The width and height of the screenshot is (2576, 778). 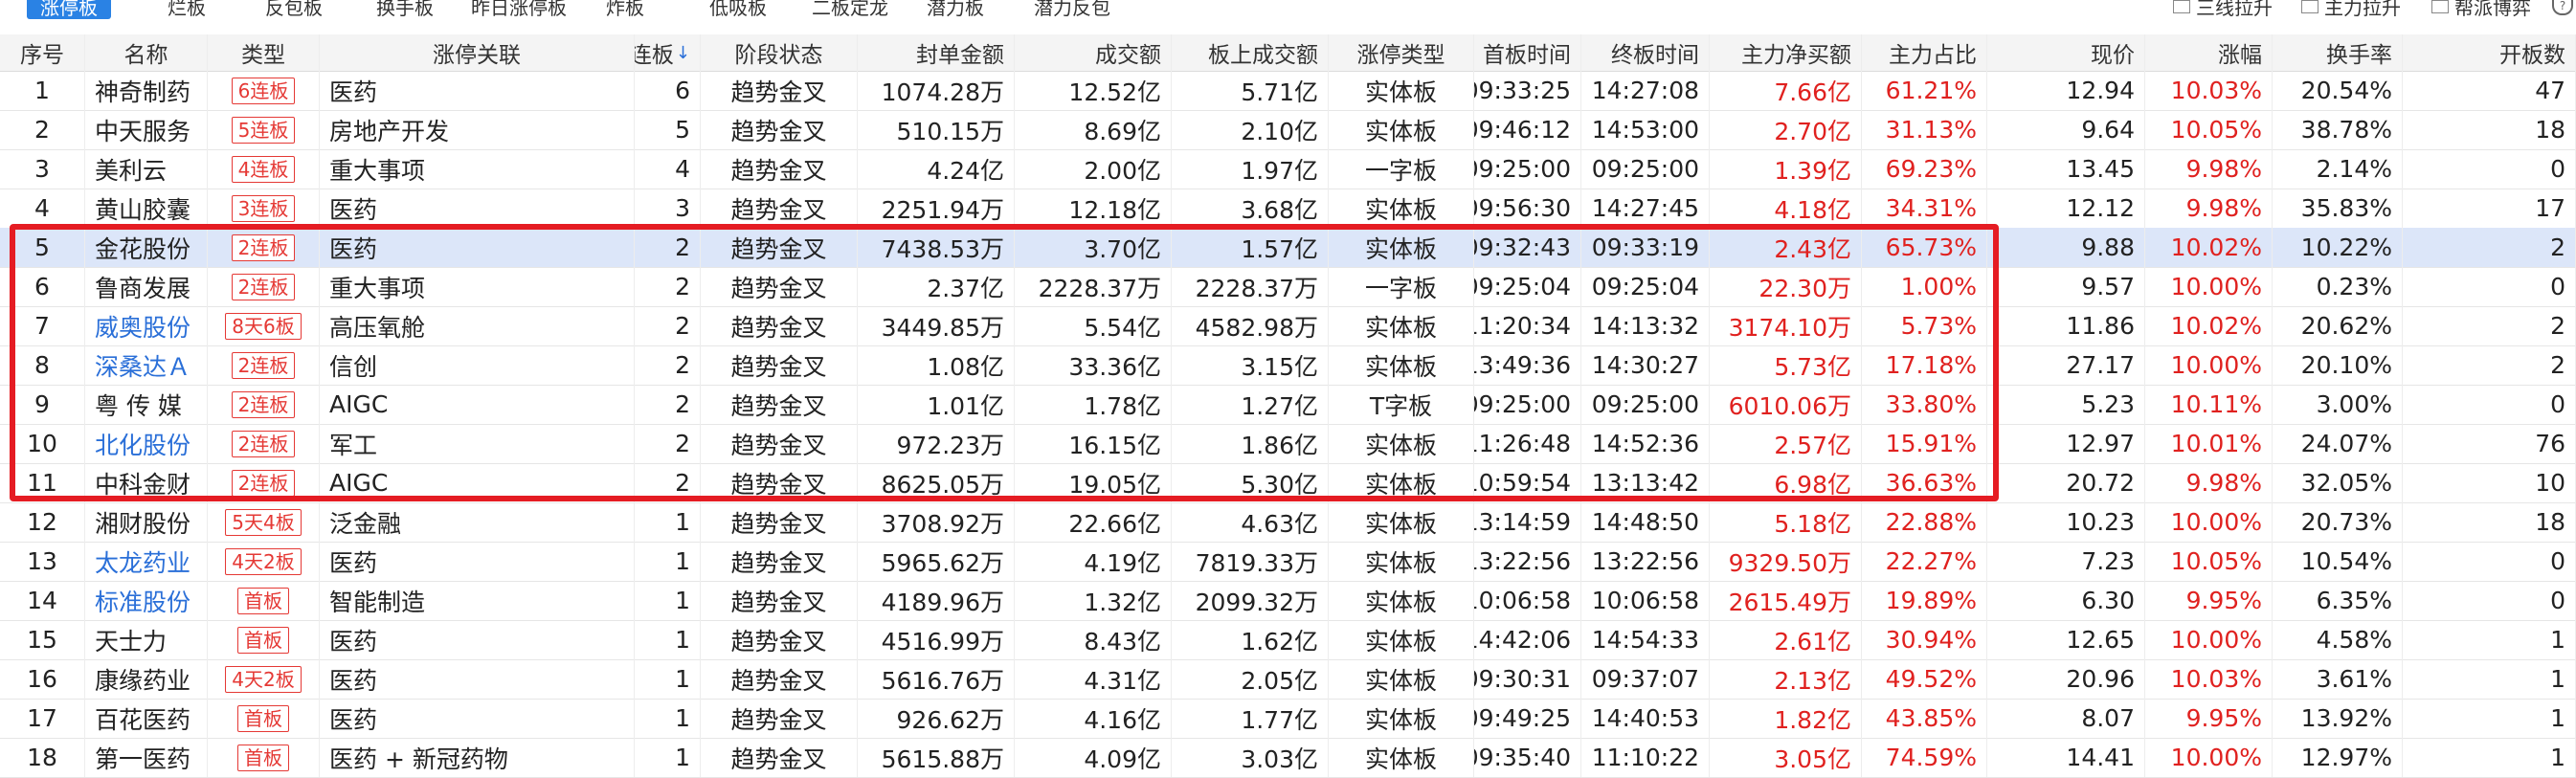 What do you see at coordinates (478, 444) in the screenshot?
I see `cell-relation: 军工` at bounding box center [478, 444].